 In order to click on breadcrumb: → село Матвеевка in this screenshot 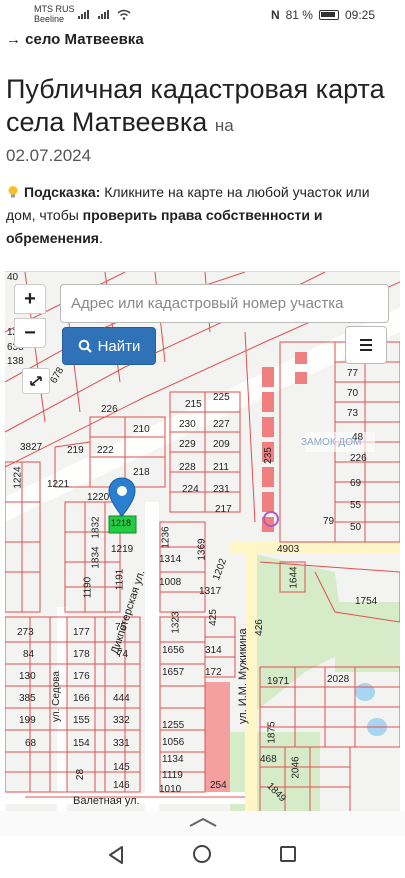, I will do `click(75, 39)`.